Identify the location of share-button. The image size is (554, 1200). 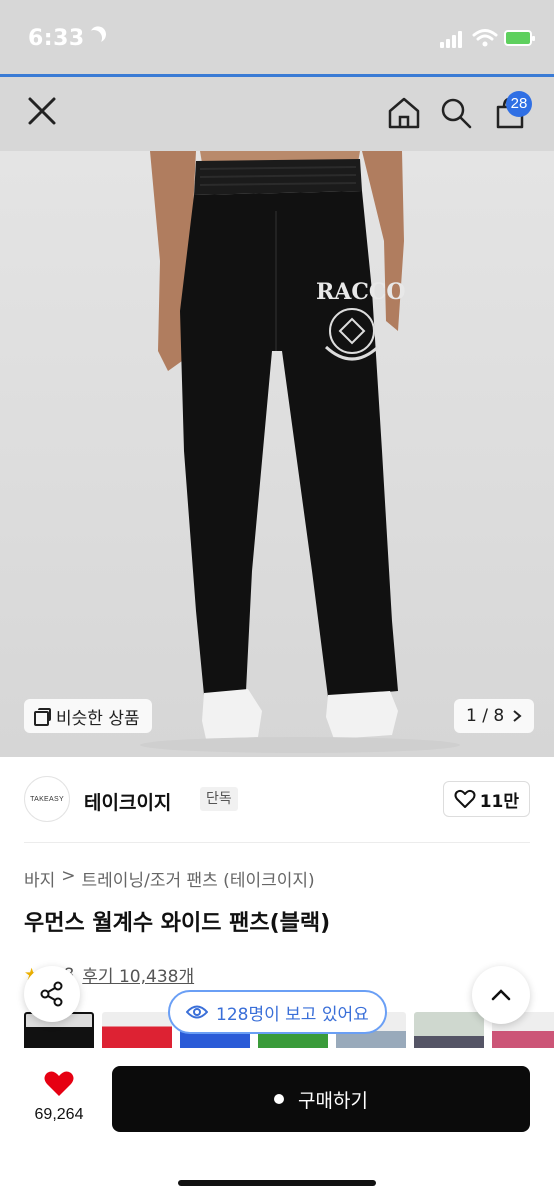
(52, 994).